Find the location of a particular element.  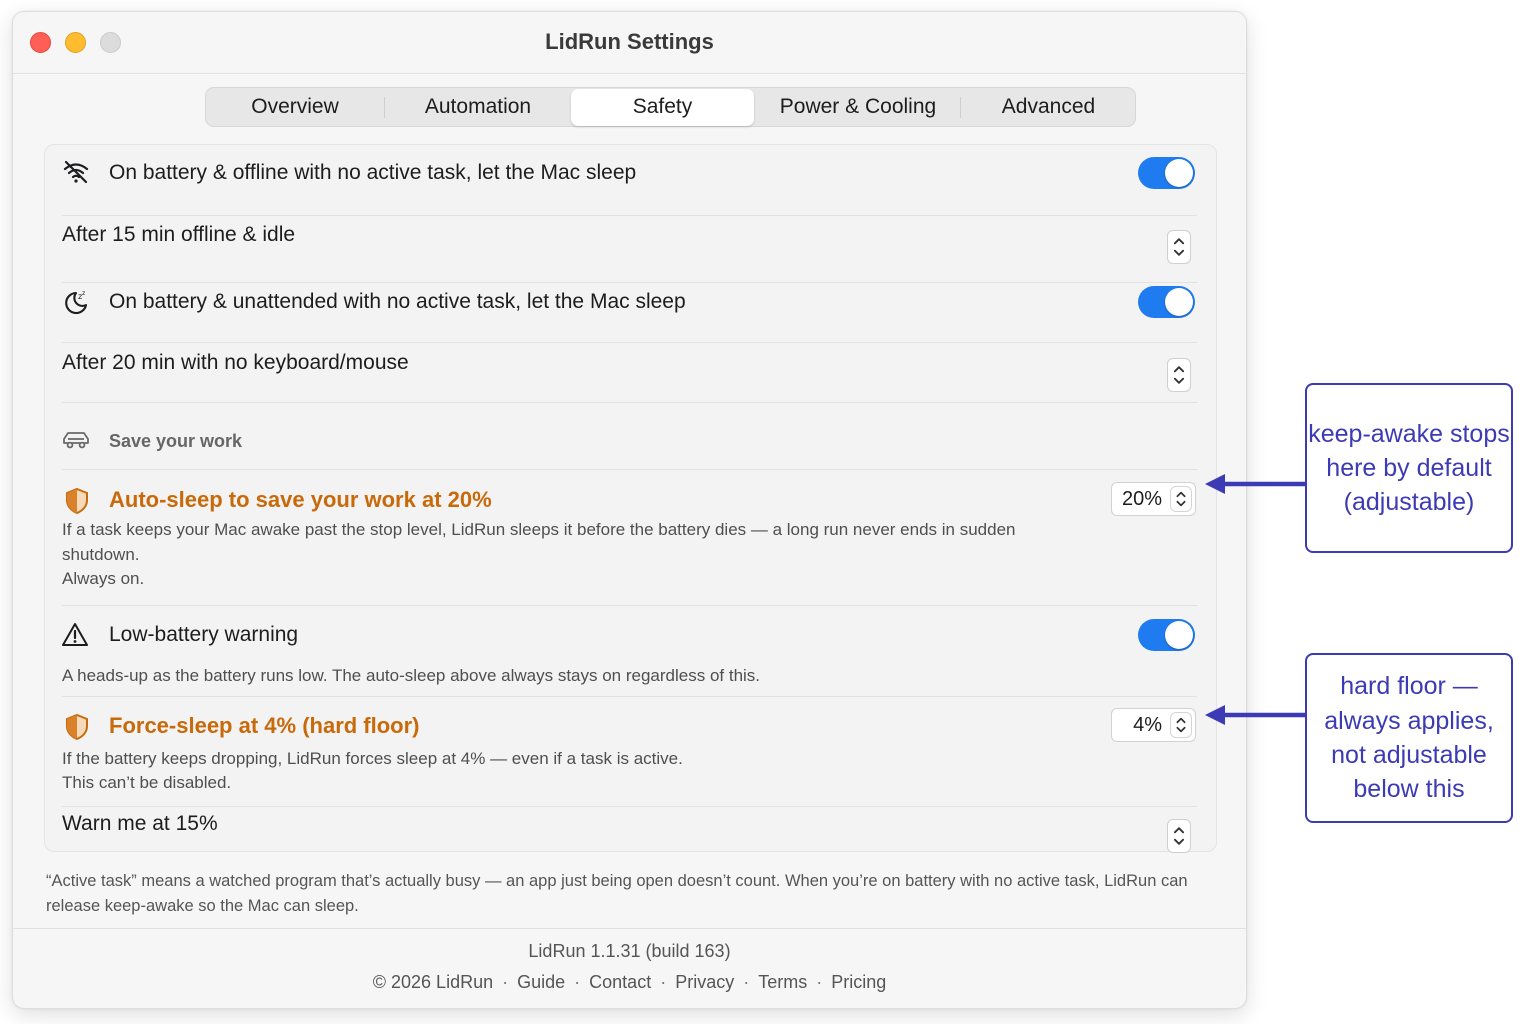

car-icon is located at coordinates (76, 440).